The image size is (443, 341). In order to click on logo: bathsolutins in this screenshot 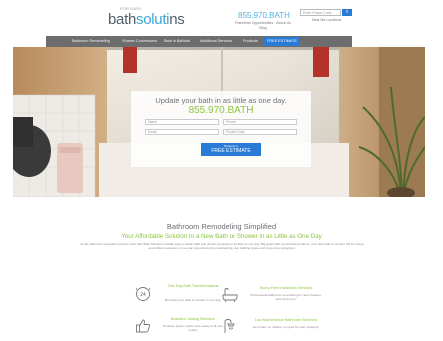, I will do `click(146, 19)`.